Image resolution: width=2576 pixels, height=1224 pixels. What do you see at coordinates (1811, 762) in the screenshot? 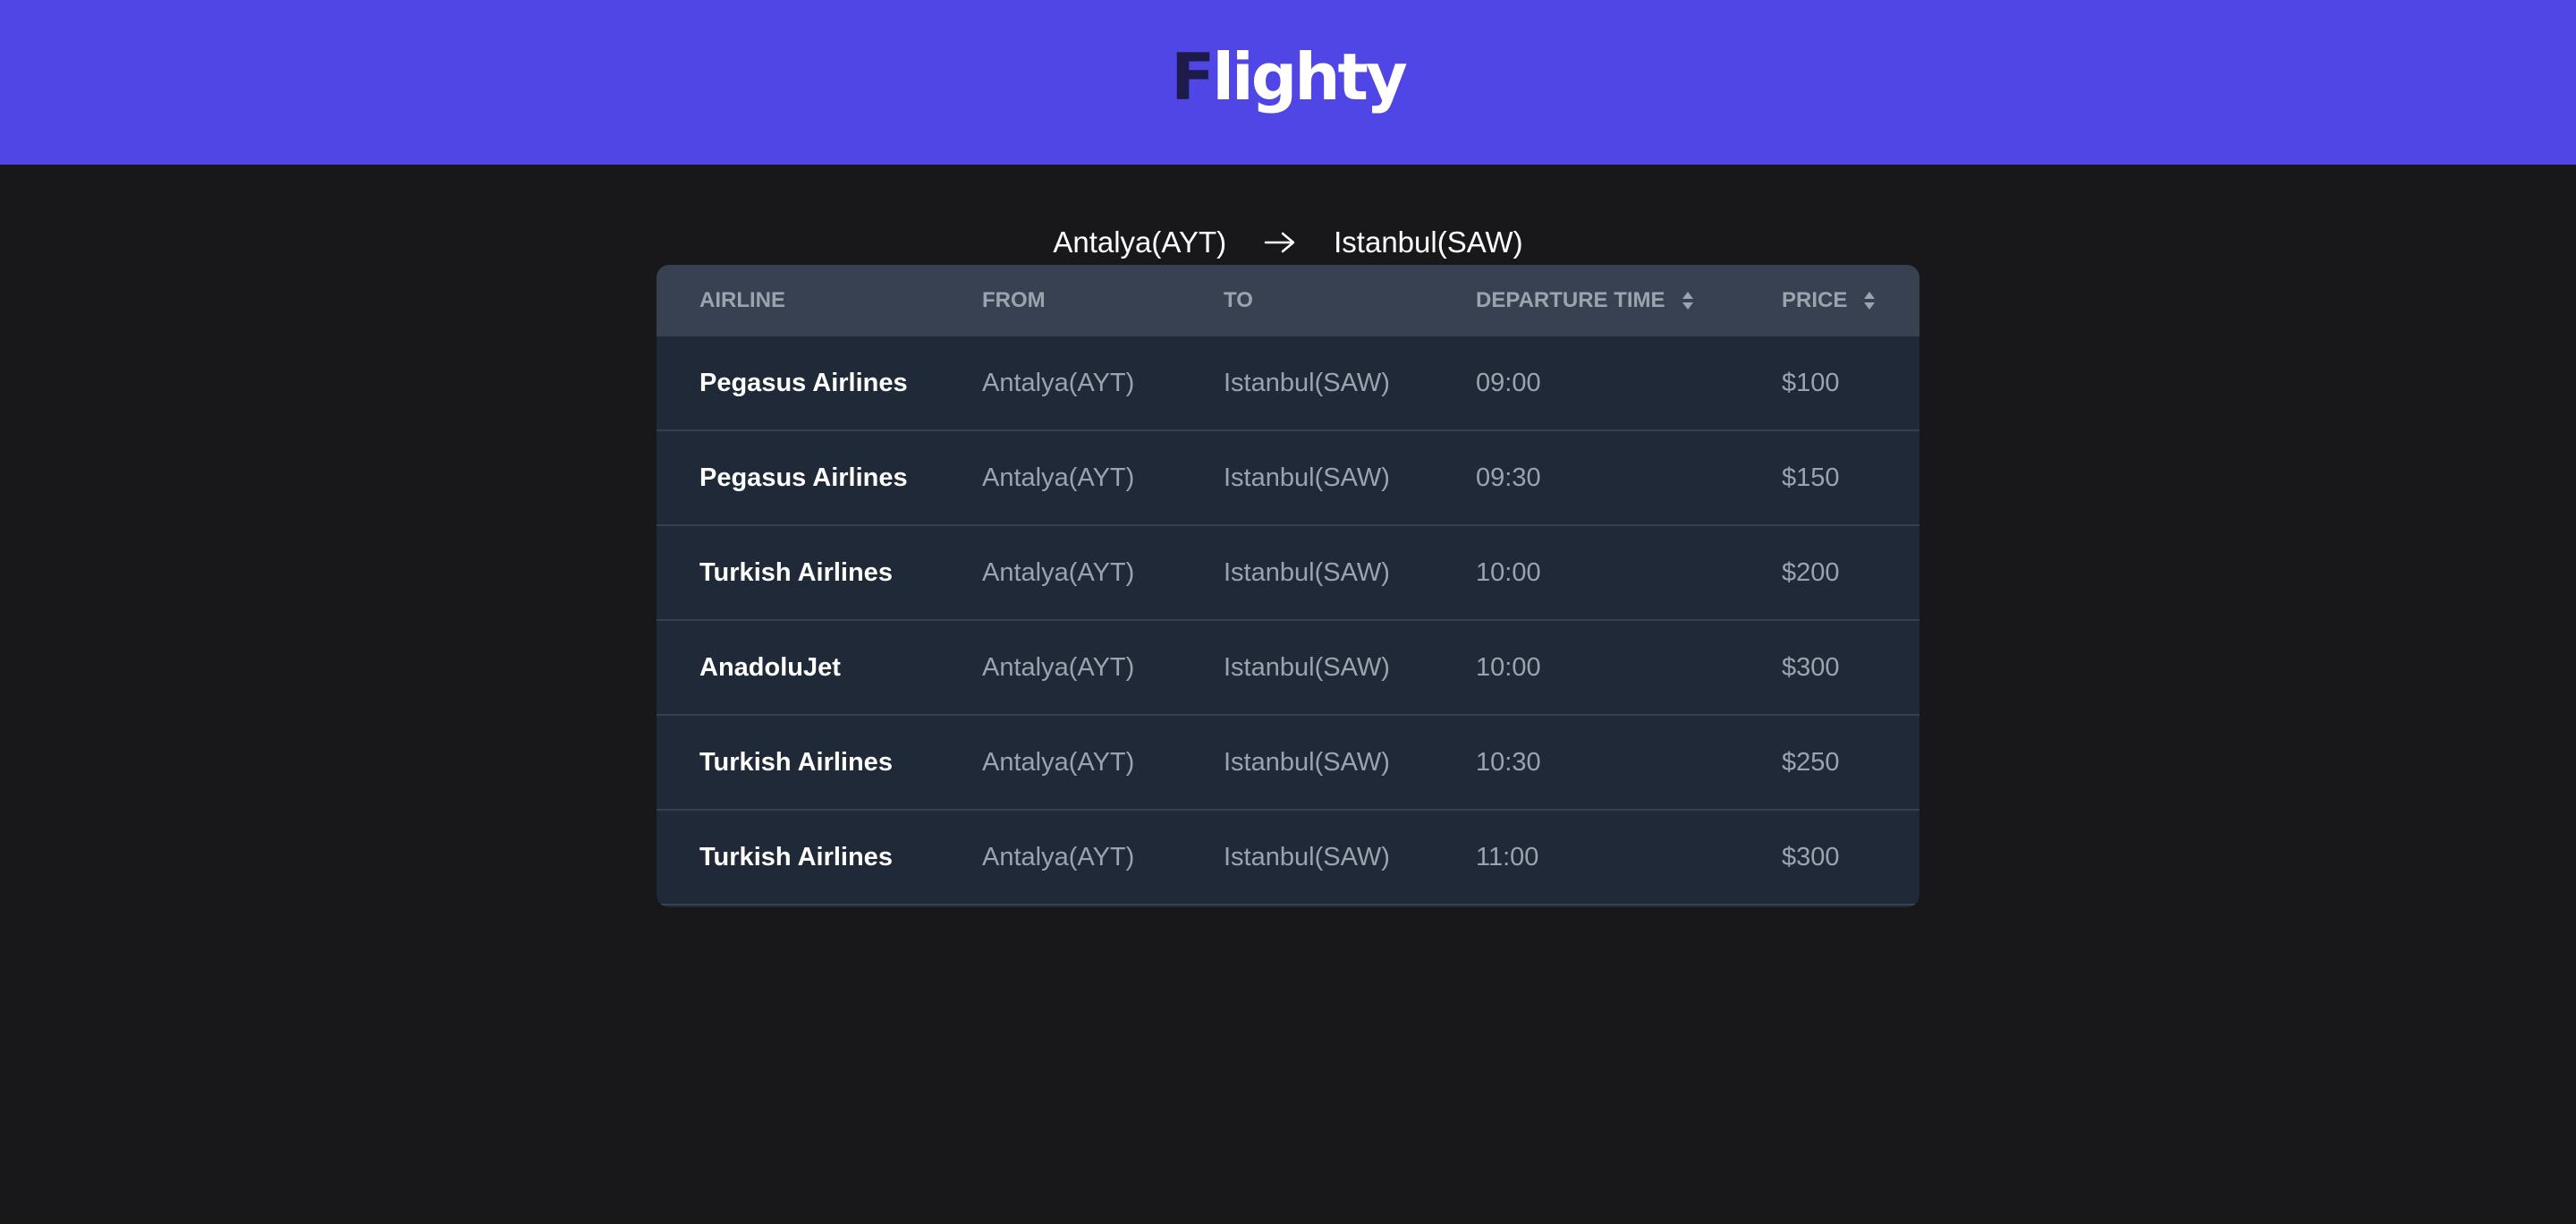
I see `cell-price: $250` at bounding box center [1811, 762].